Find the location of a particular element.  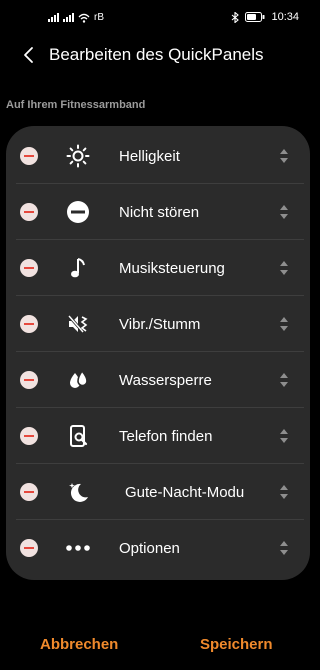

list-item: Wassersperre is located at coordinates (158, 380).